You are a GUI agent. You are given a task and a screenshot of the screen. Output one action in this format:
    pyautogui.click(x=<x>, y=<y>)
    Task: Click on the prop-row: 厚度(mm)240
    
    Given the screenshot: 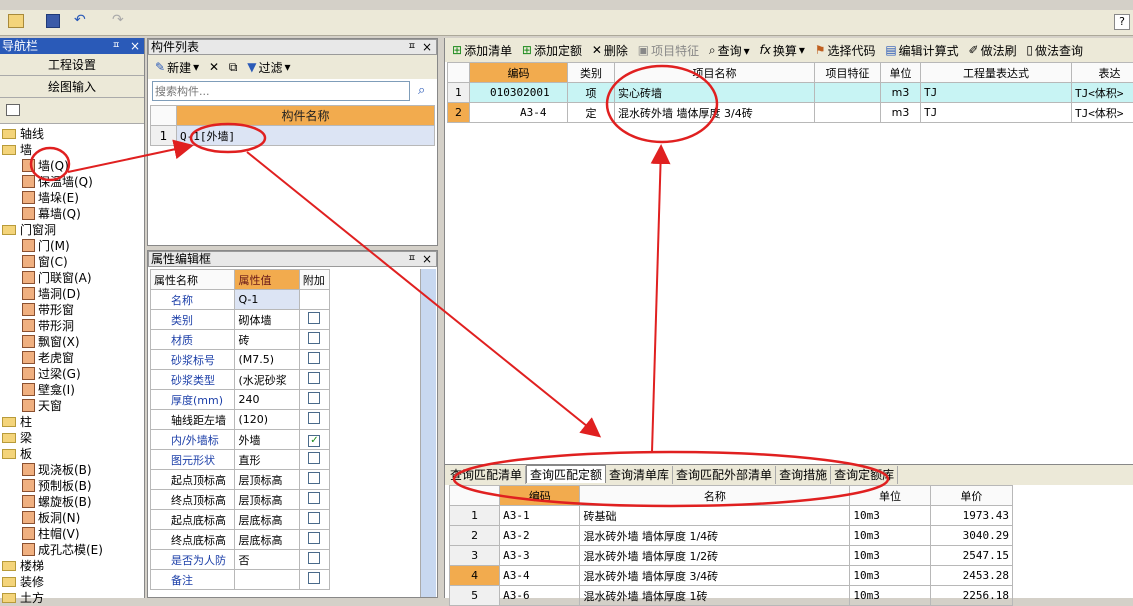 What is the action you would take?
    pyautogui.click(x=240, y=400)
    